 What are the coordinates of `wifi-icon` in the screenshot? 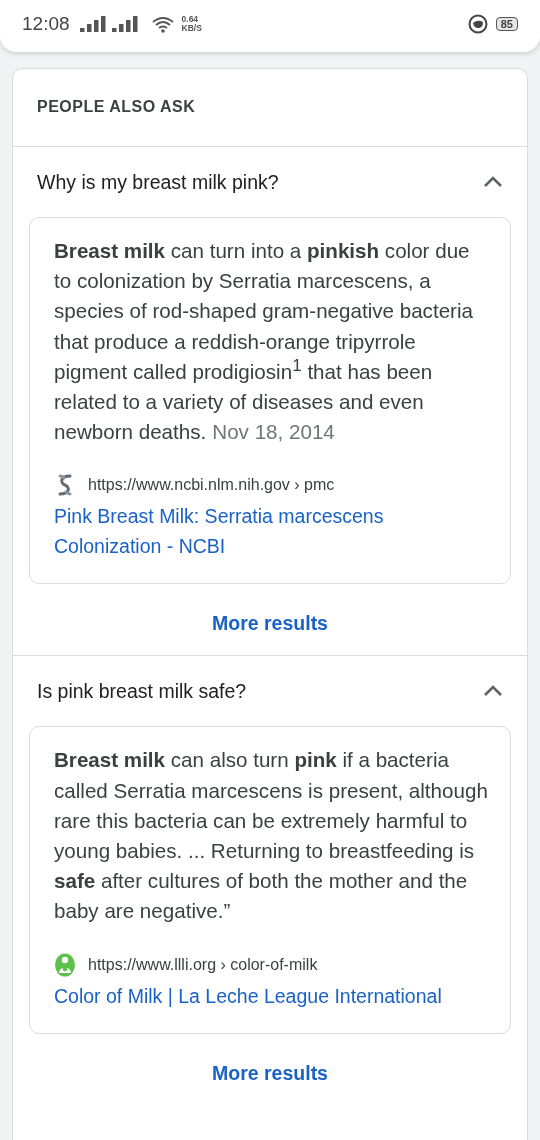 It's located at (162, 24).